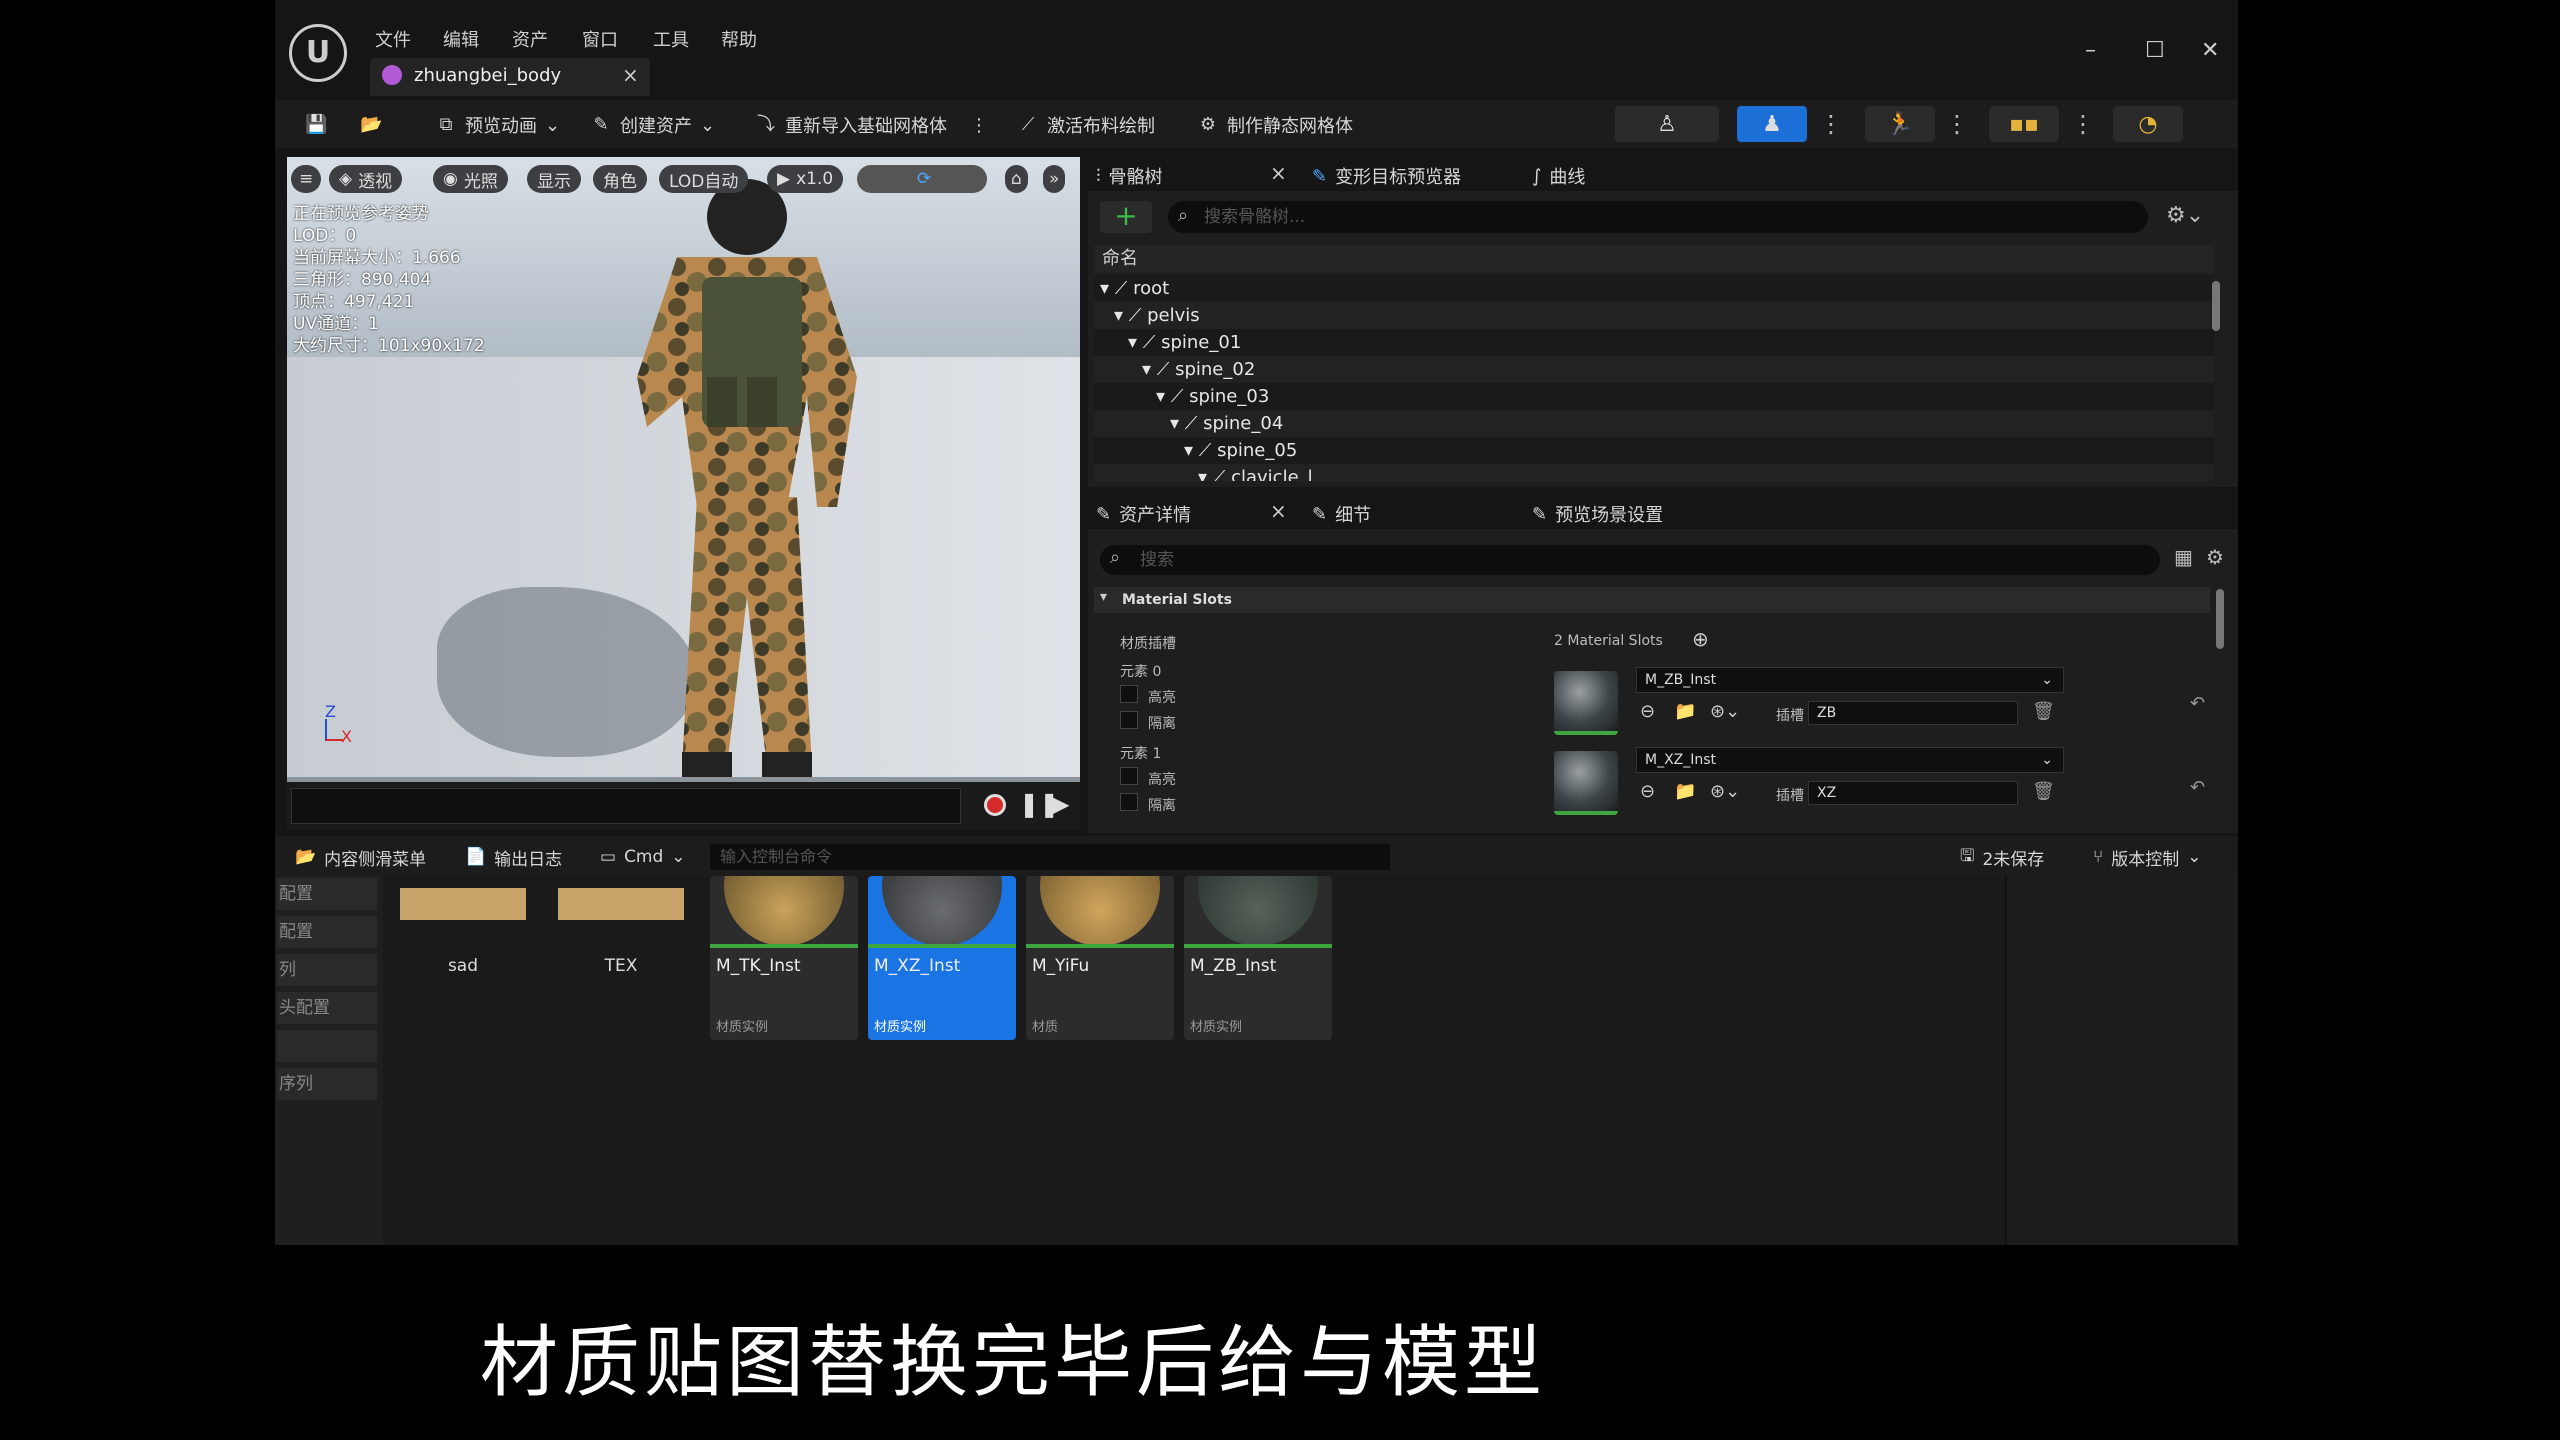  Describe the element at coordinates (2002, 857) in the screenshot. I see `unsaved-button: 🖫 2未保存` at that location.